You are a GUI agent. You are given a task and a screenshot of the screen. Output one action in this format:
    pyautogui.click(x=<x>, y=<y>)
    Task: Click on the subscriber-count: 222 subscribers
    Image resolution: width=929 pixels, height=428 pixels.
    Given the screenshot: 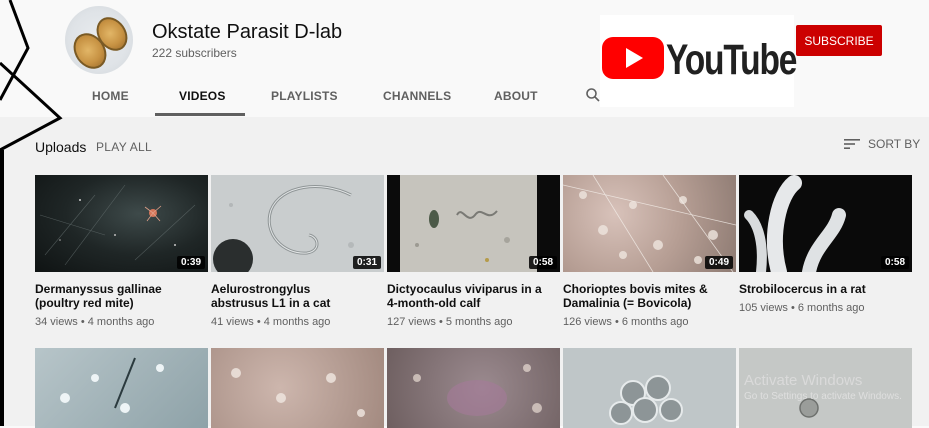 What is the action you would take?
    pyautogui.click(x=194, y=53)
    